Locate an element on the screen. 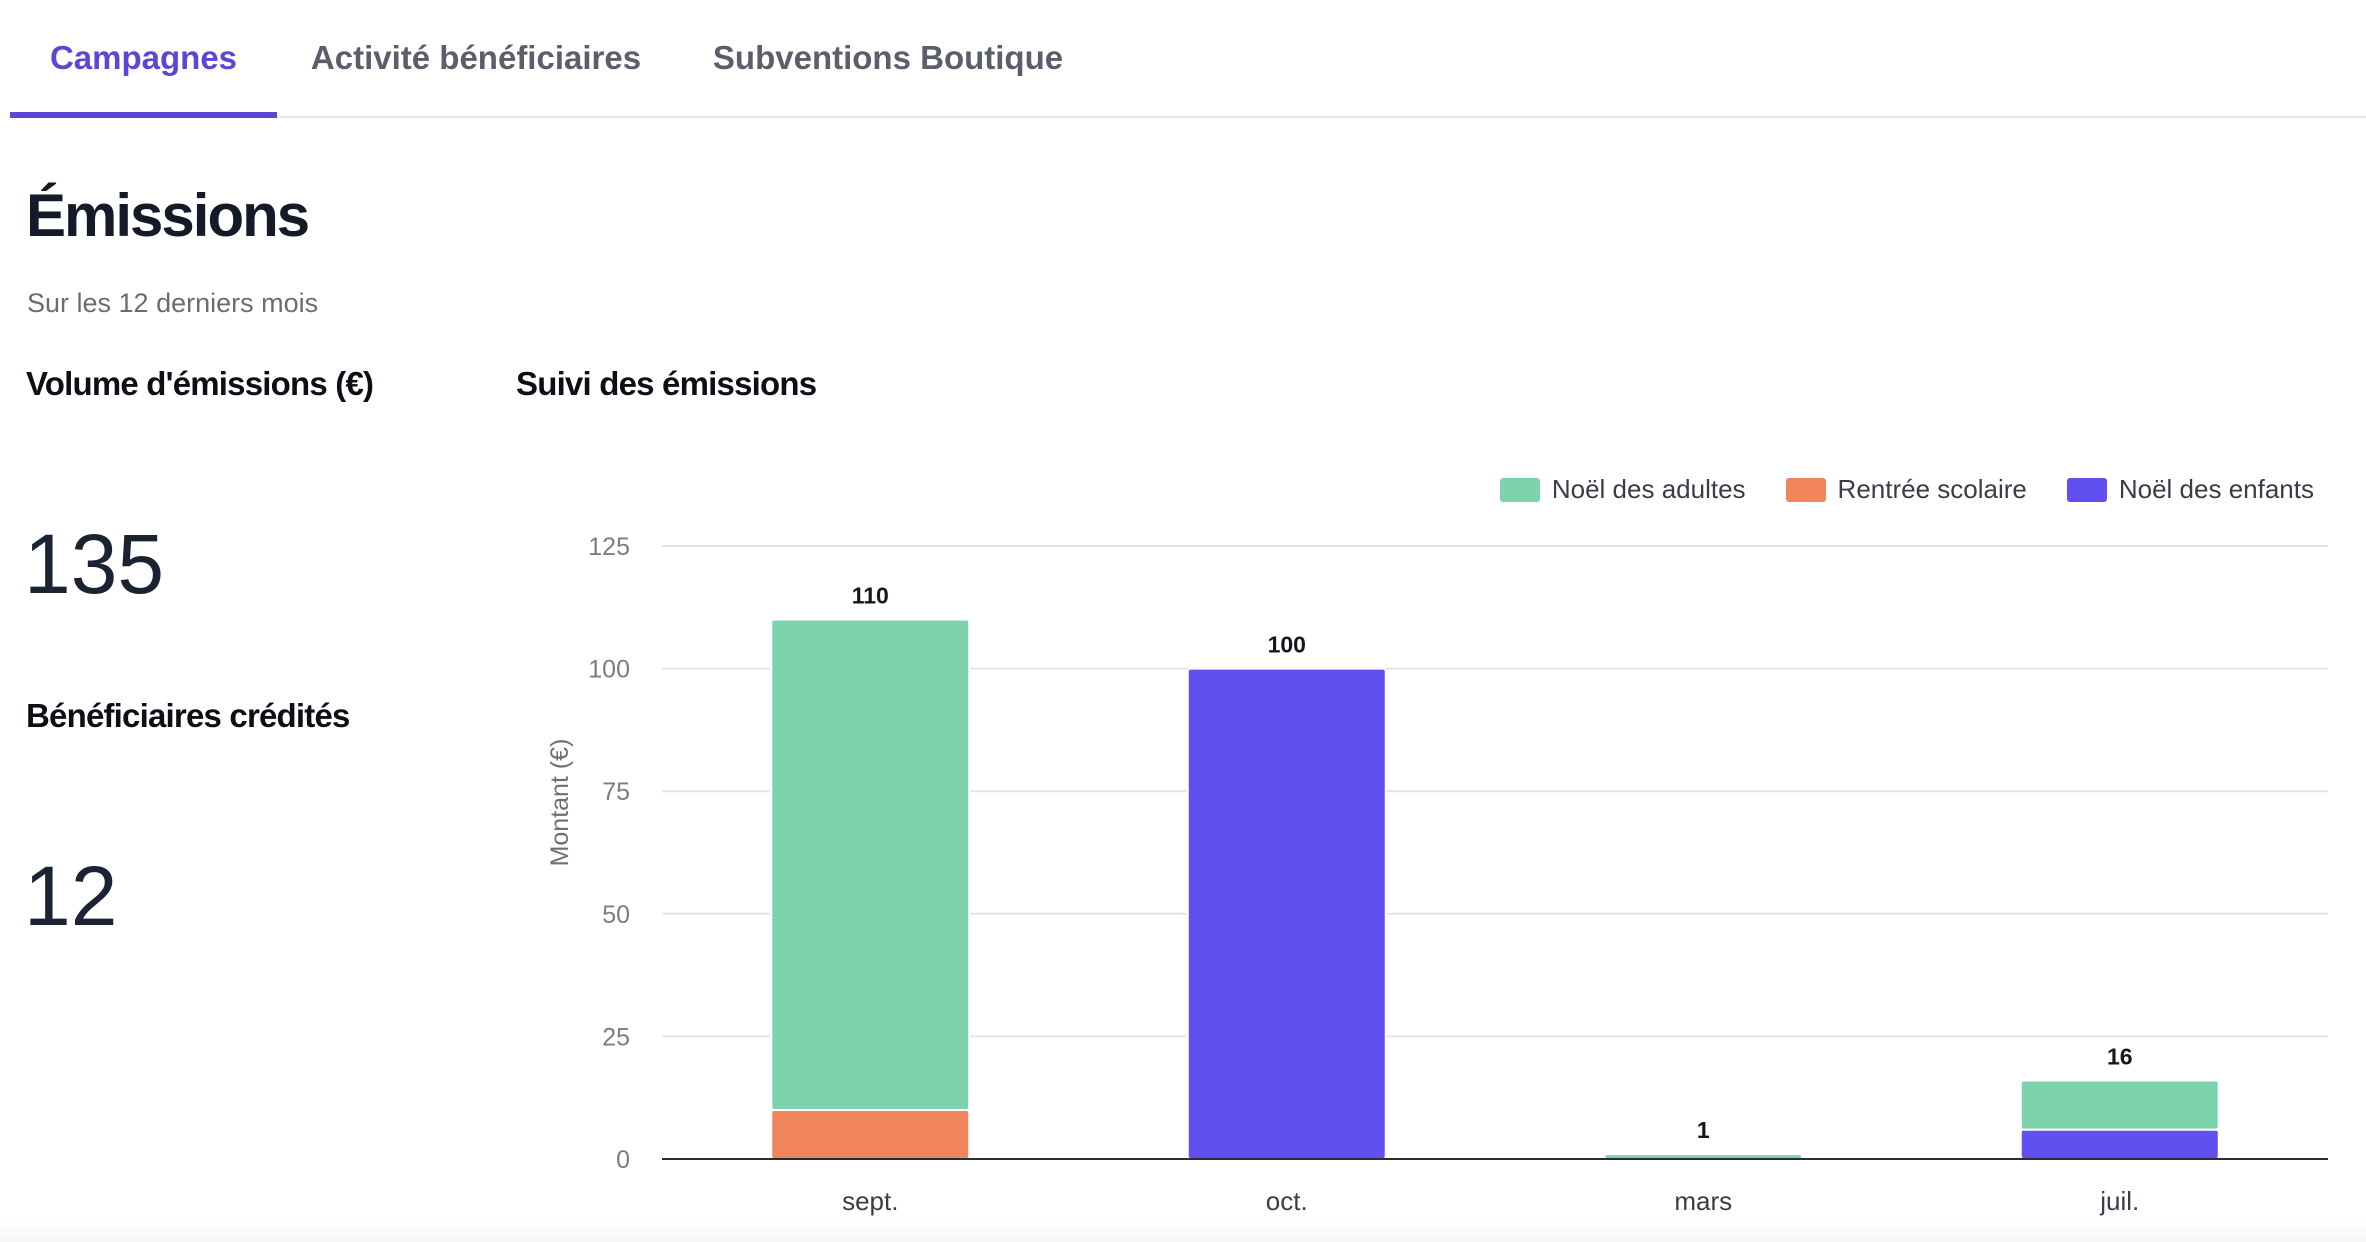  legend-item: Noël des adultes is located at coordinates (1622, 489).